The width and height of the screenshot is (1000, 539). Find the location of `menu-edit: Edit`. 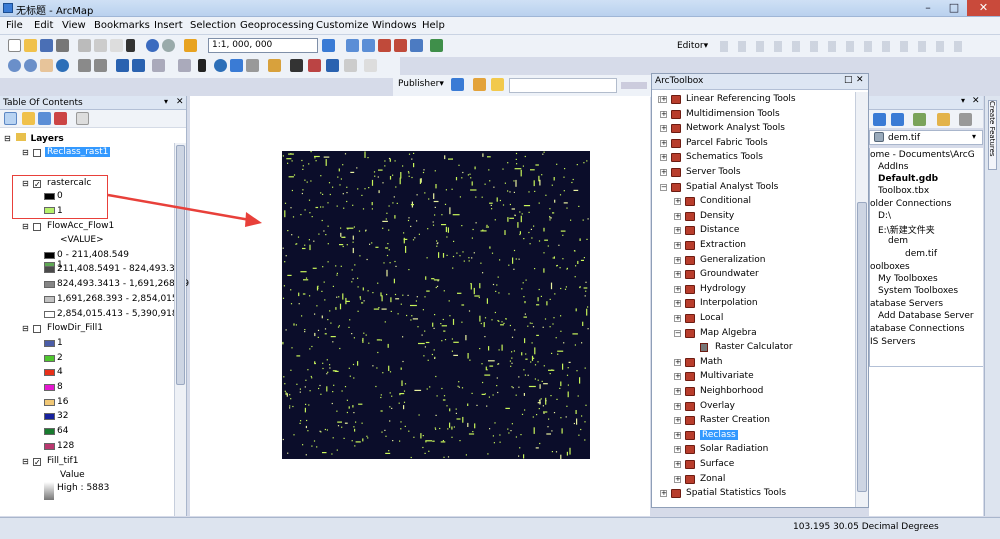

menu-edit: Edit is located at coordinates (43, 25).